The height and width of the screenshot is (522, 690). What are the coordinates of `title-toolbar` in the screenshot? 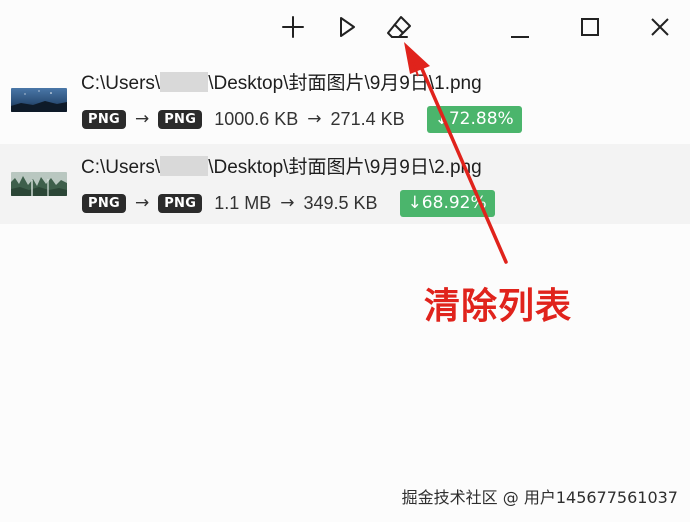 It's located at (345, 28).